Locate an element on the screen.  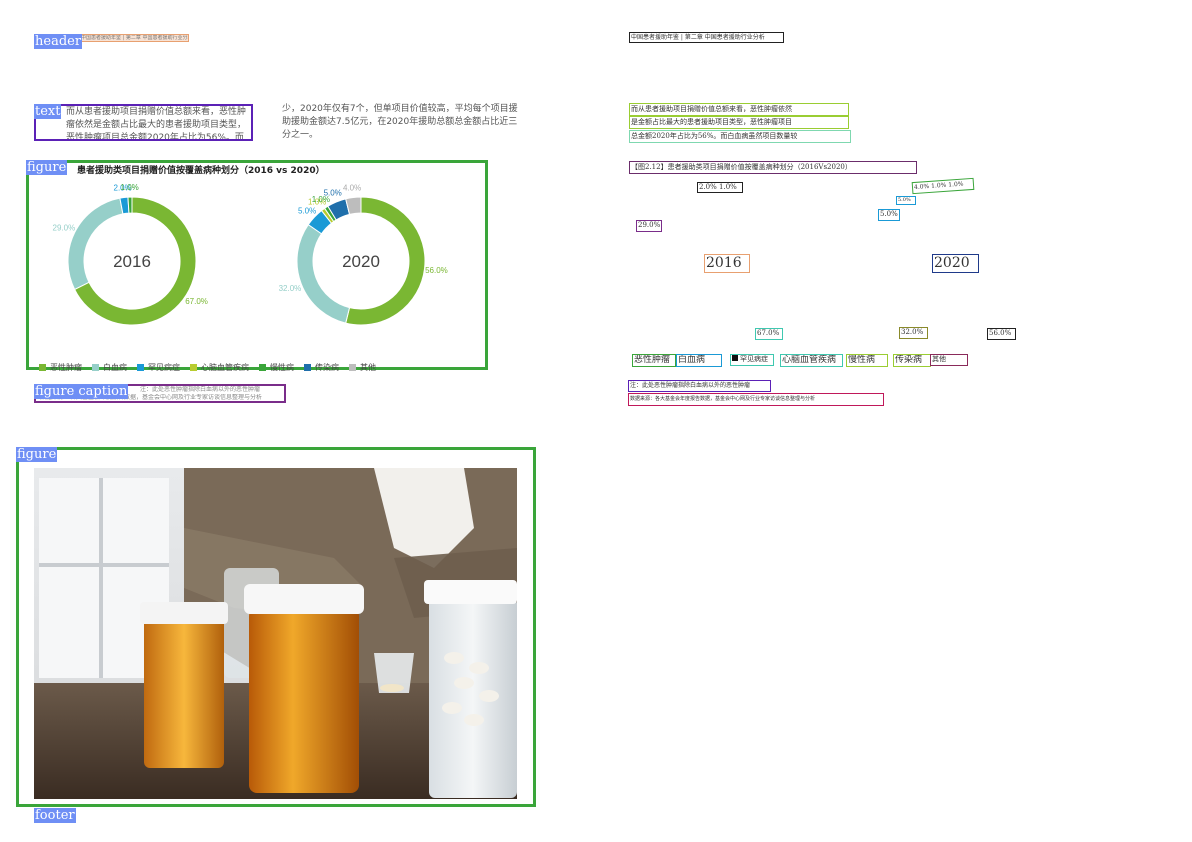
right-lbl-67: 67.0% is located at coordinates (769, 334).